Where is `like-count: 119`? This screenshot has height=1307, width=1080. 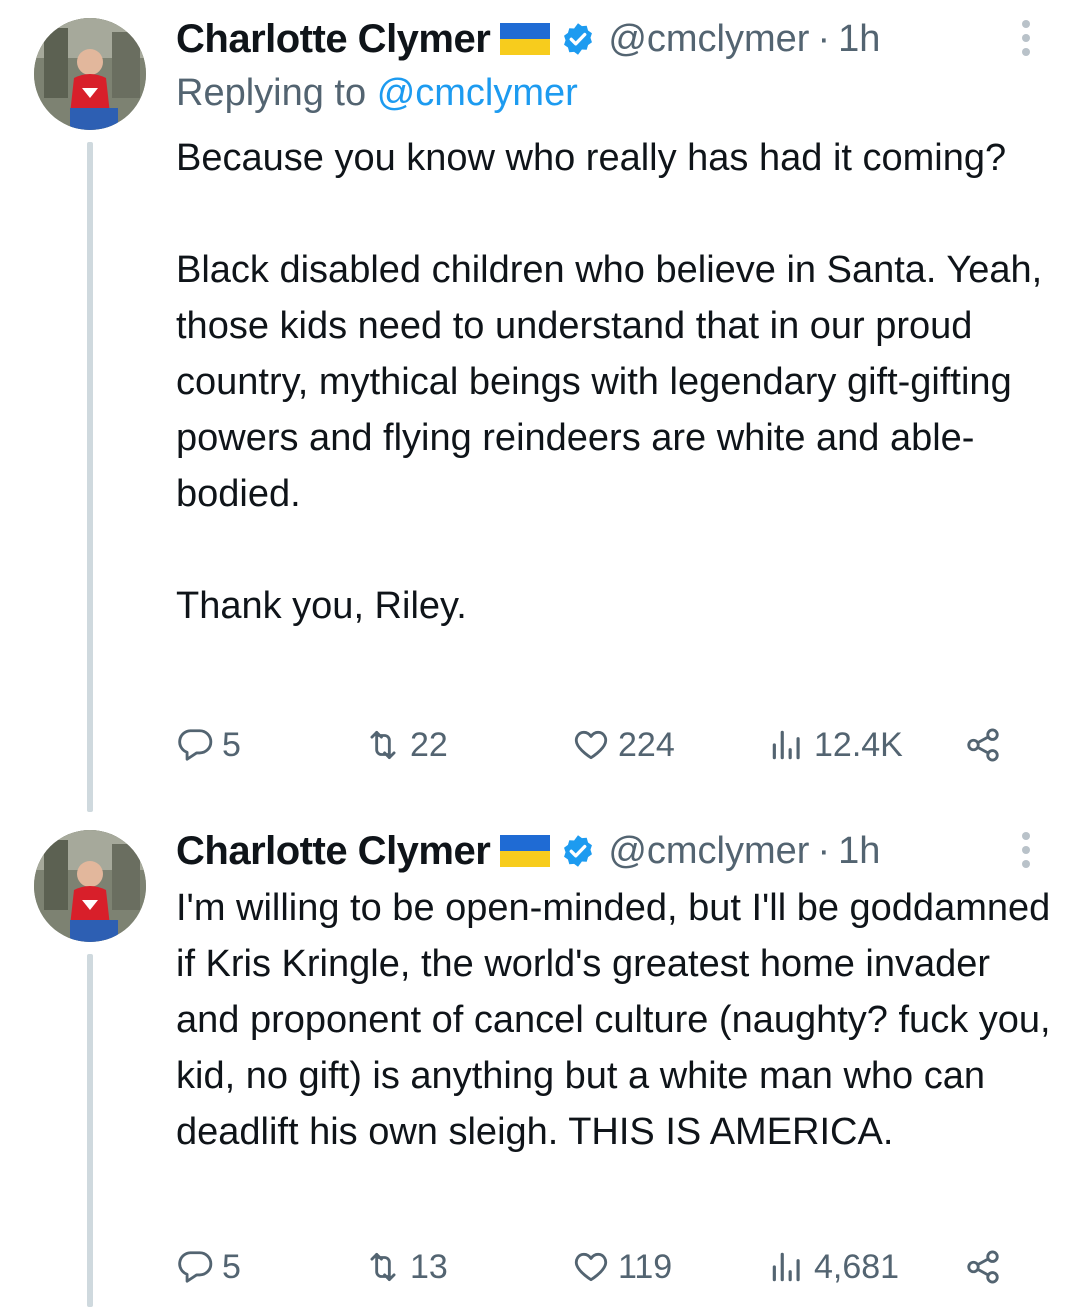
like-count: 119 is located at coordinates (645, 1266).